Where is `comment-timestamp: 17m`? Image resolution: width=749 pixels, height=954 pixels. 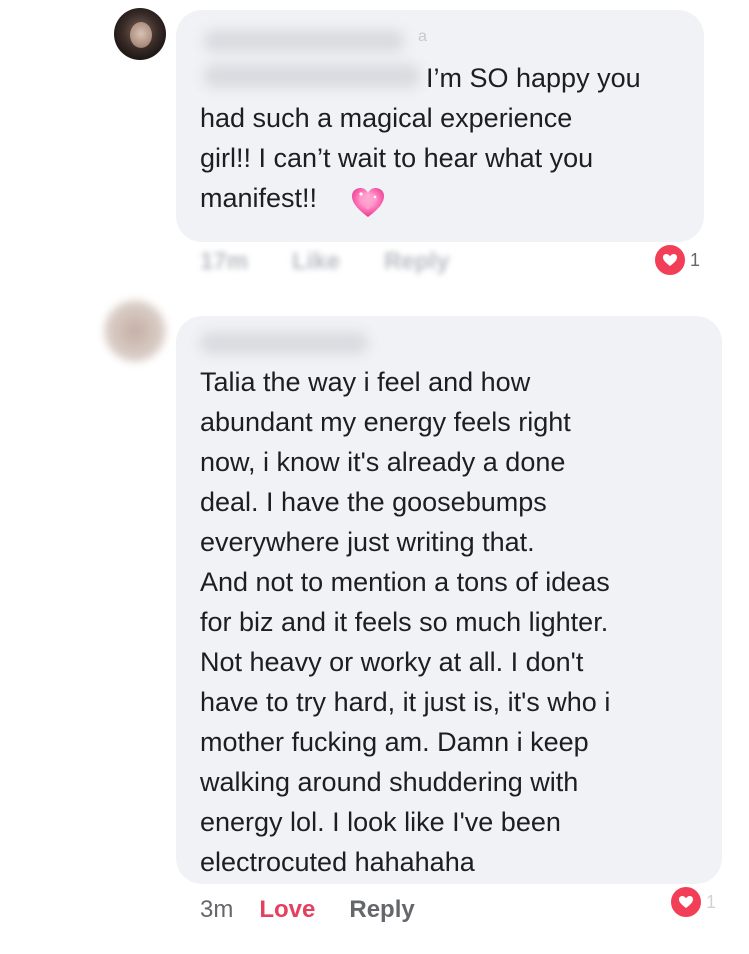
comment-timestamp: 17m is located at coordinates (224, 261).